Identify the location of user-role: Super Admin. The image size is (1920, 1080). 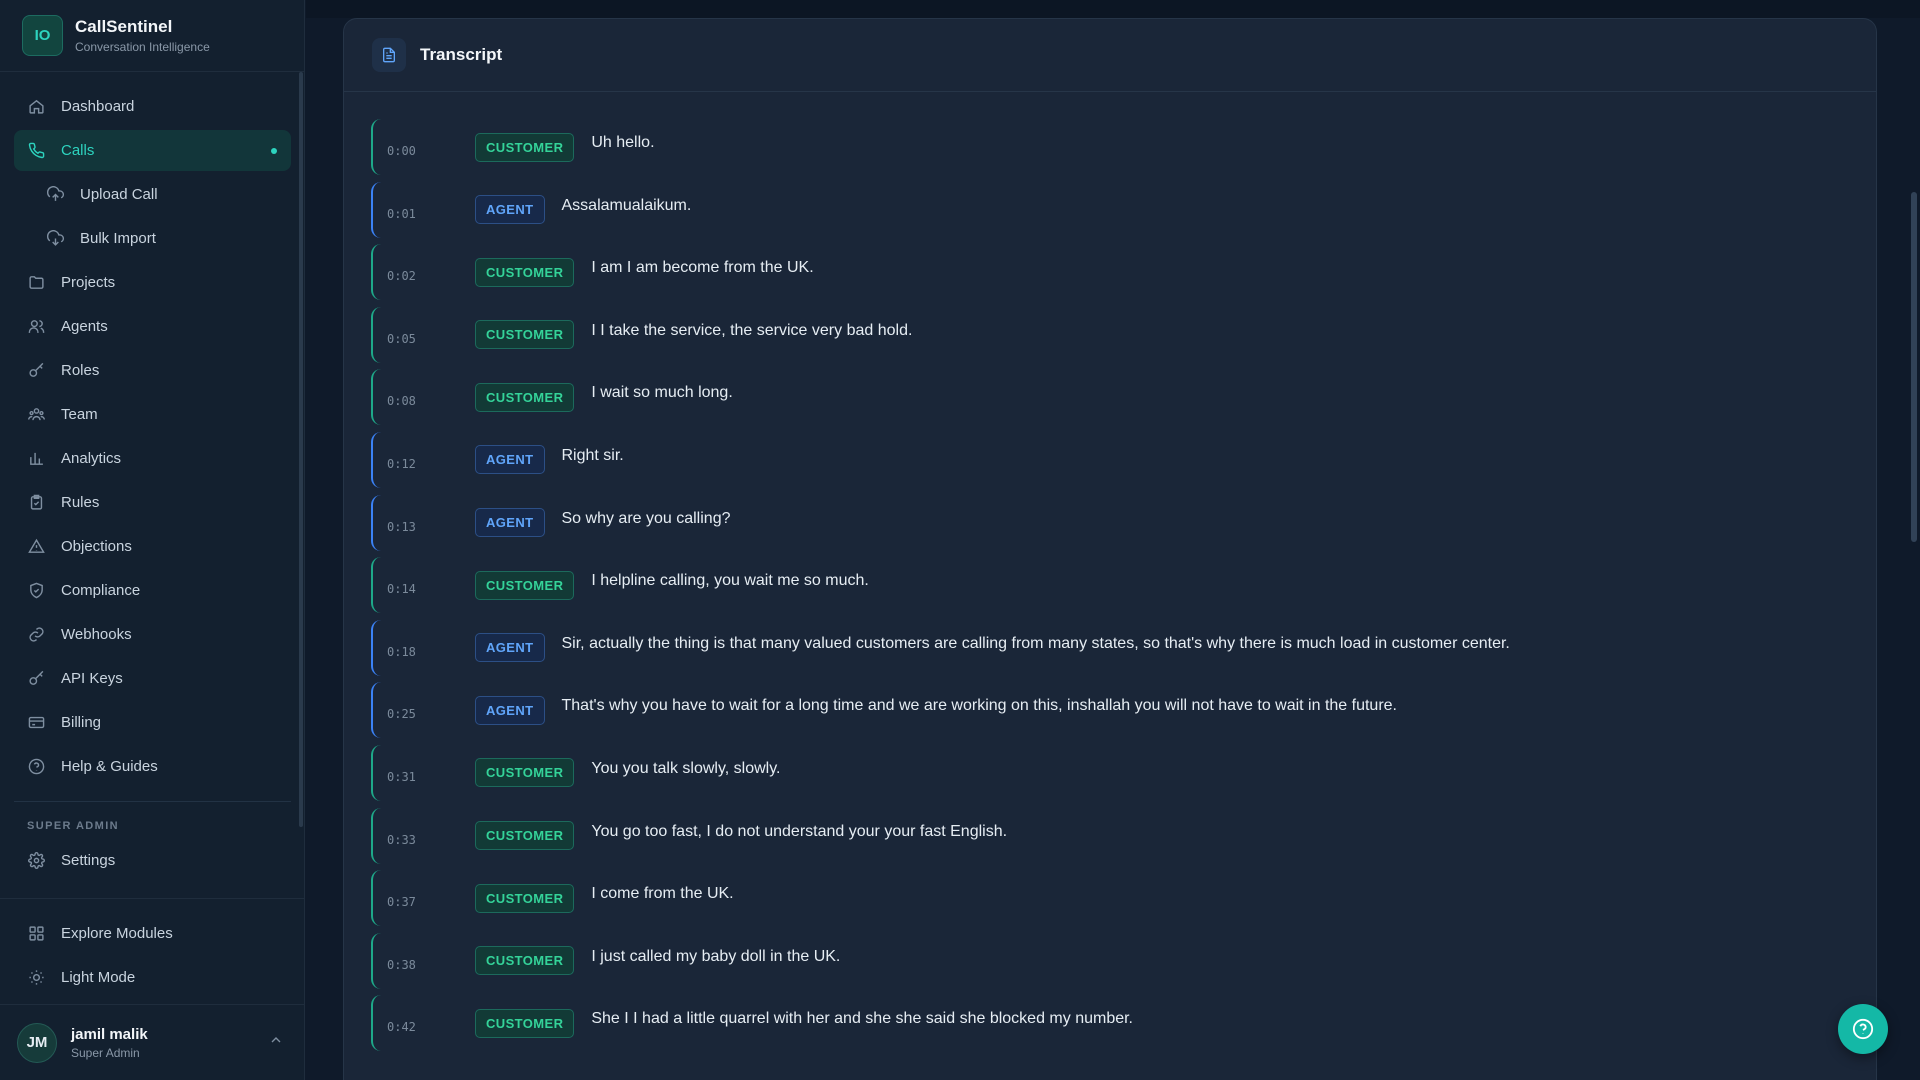
(105, 1052).